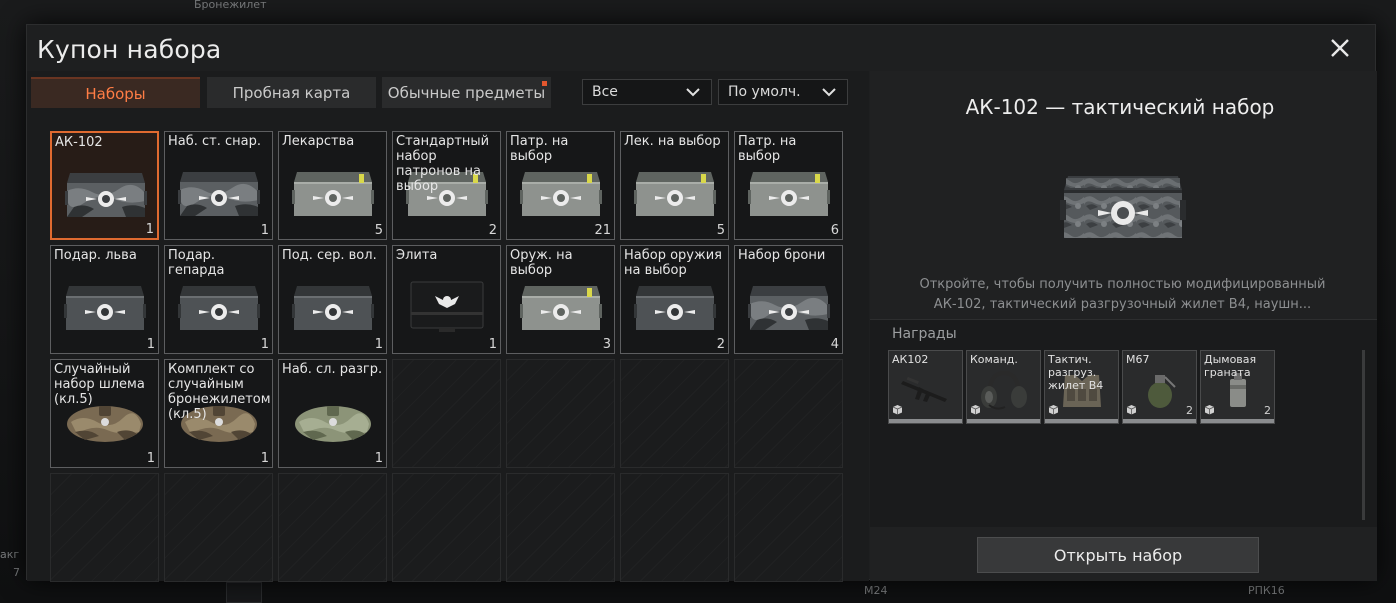  I want to click on tab-label: Наборы, so click(115, 93).